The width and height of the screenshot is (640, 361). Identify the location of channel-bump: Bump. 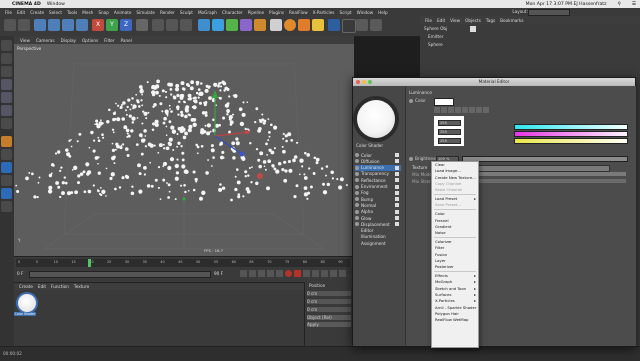
(377, 199).